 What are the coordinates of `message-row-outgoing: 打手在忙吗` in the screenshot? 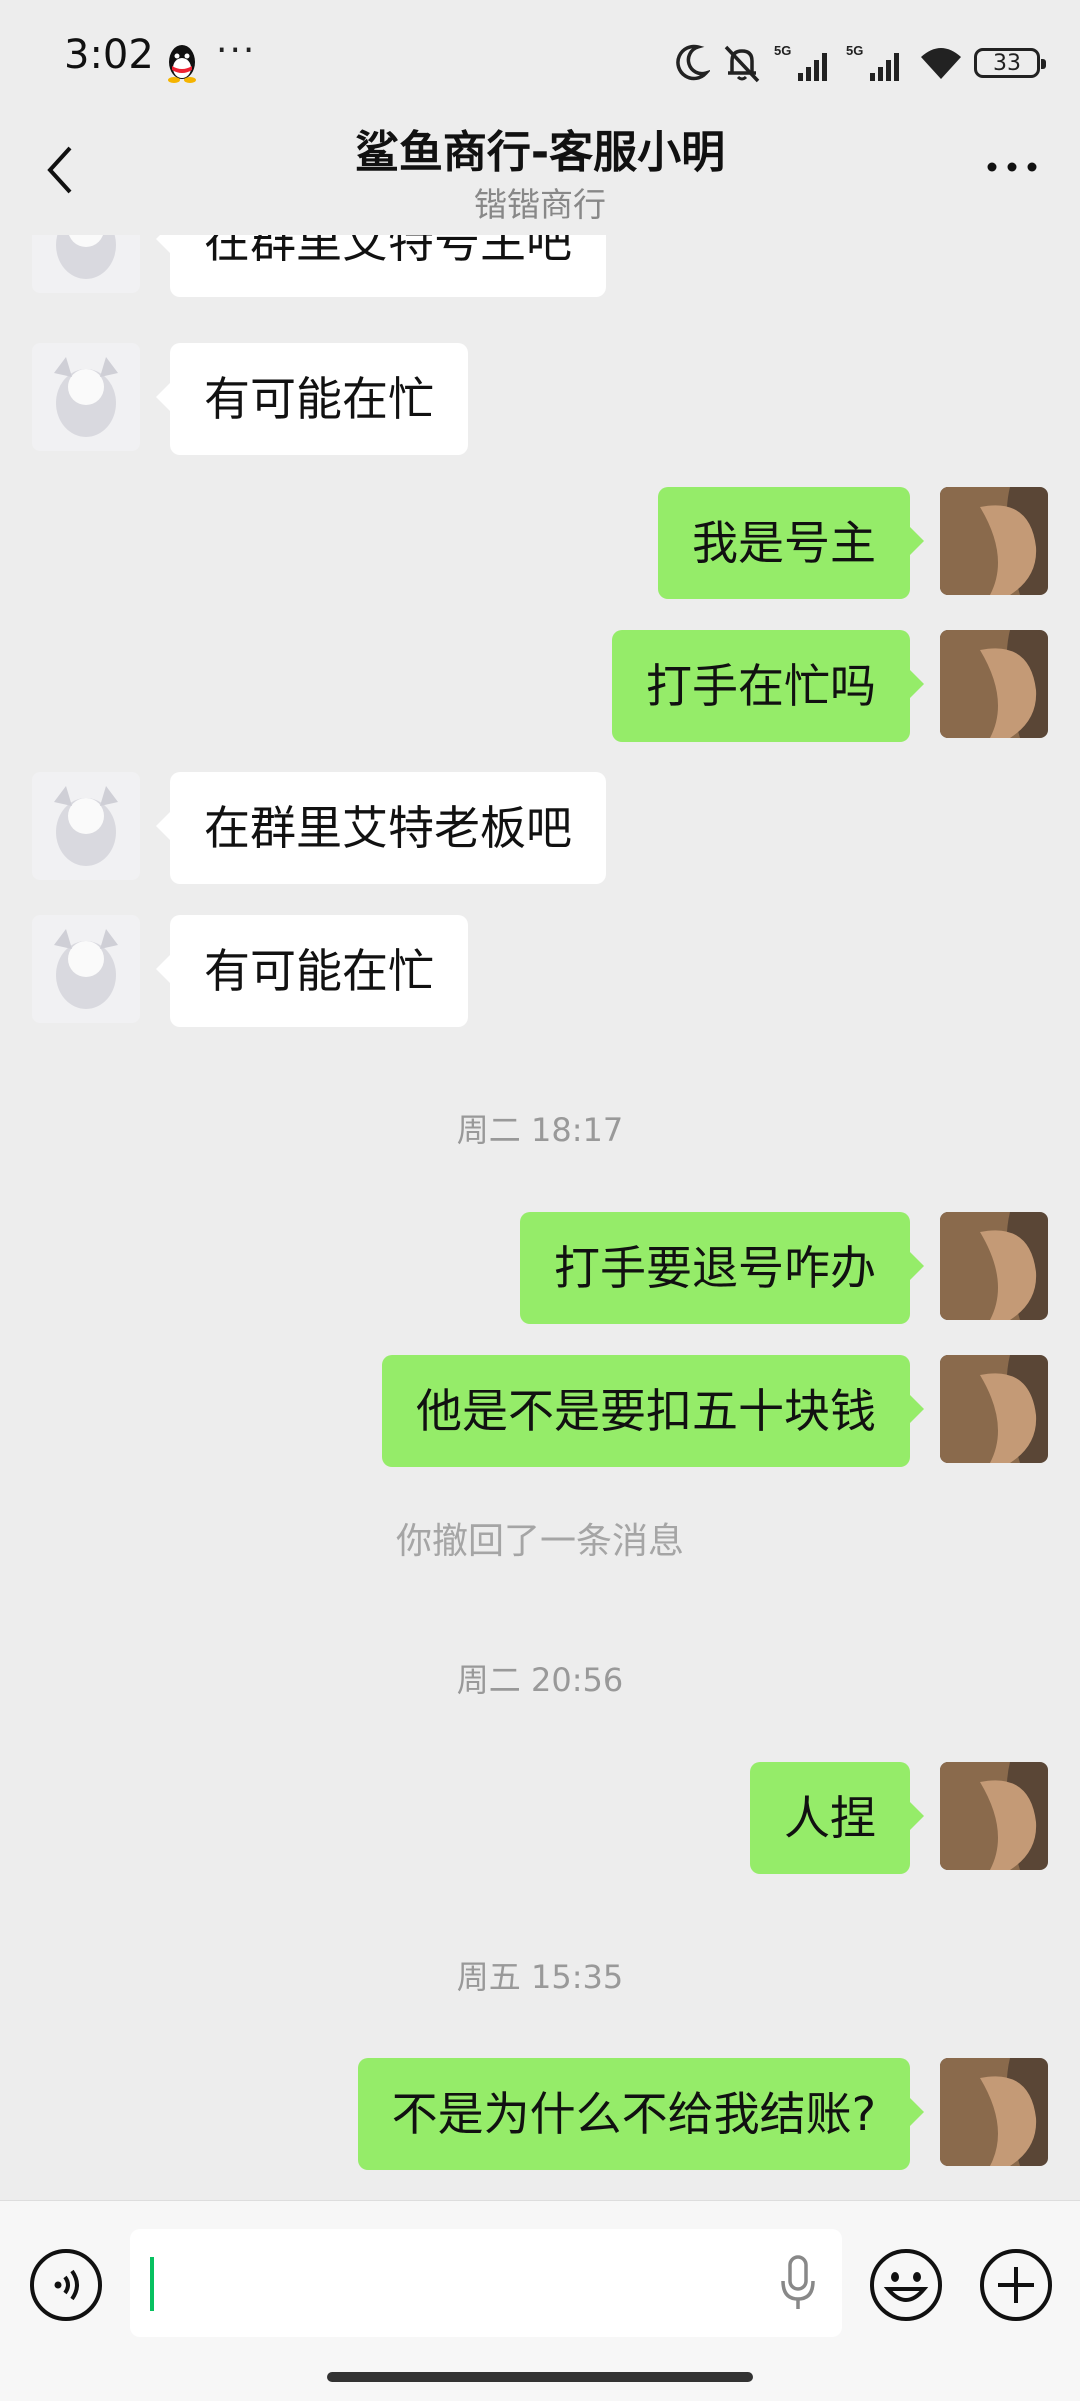 It's located at (540, 686).